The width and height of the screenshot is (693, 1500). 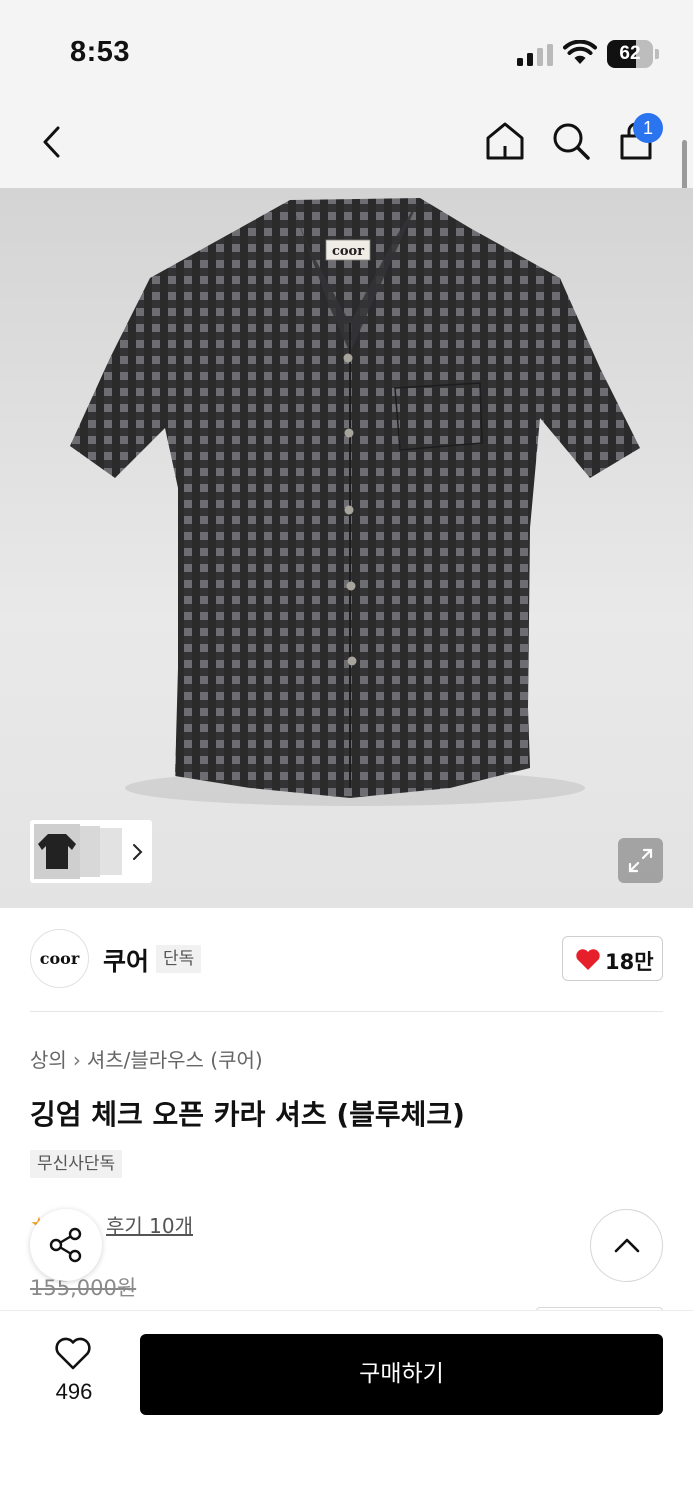 What do you see at coordinates (59, 958) in the screenshot?
I see `brand-logo: coor` at bounding box center [59, 958].